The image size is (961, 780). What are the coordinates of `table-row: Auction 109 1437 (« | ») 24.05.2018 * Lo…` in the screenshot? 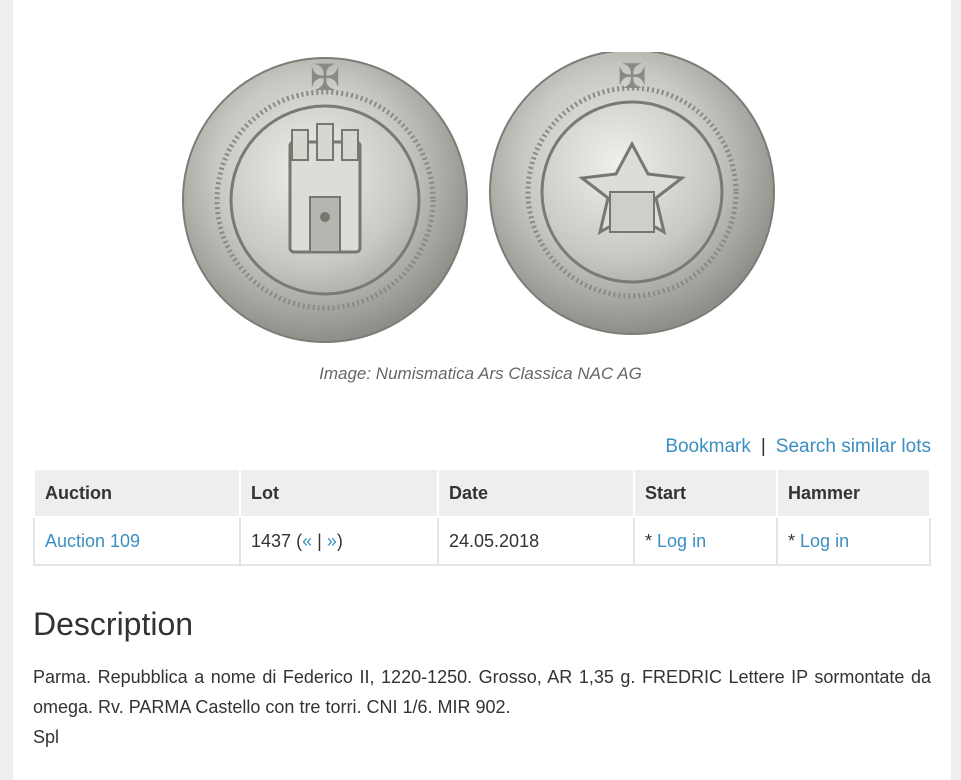 It's located at (482, 541).